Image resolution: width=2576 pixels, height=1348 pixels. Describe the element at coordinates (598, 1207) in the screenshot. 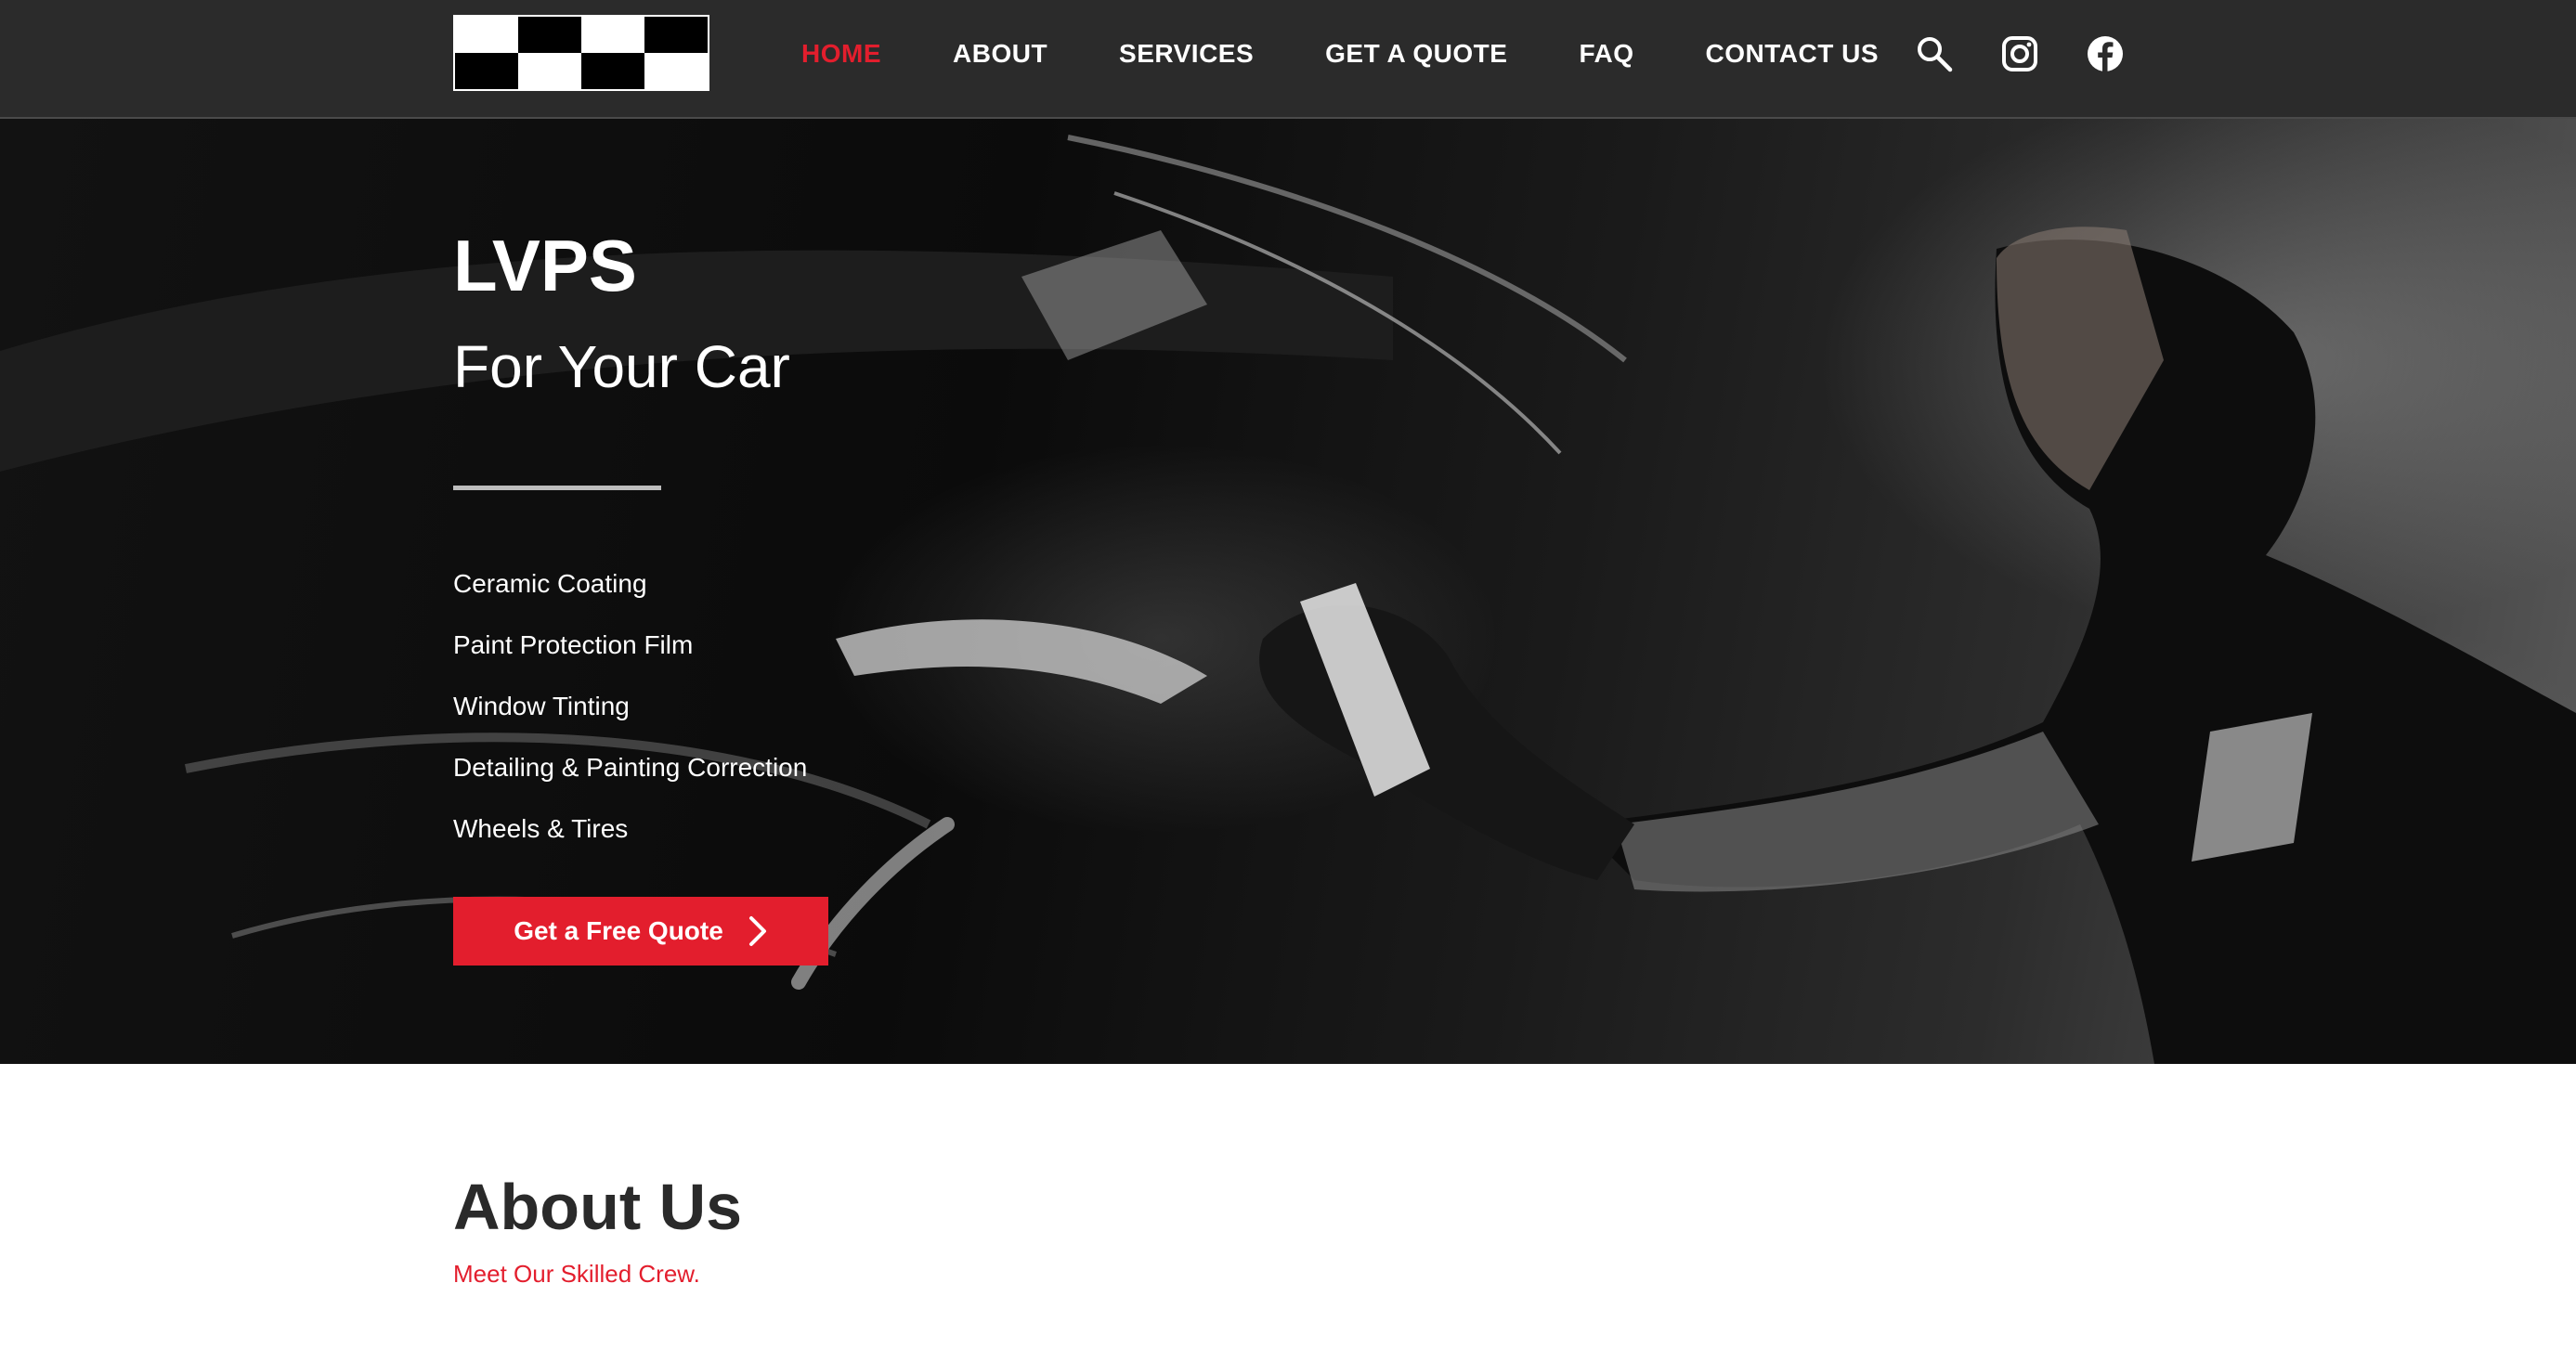

I see `about-title: About Us` at that location.